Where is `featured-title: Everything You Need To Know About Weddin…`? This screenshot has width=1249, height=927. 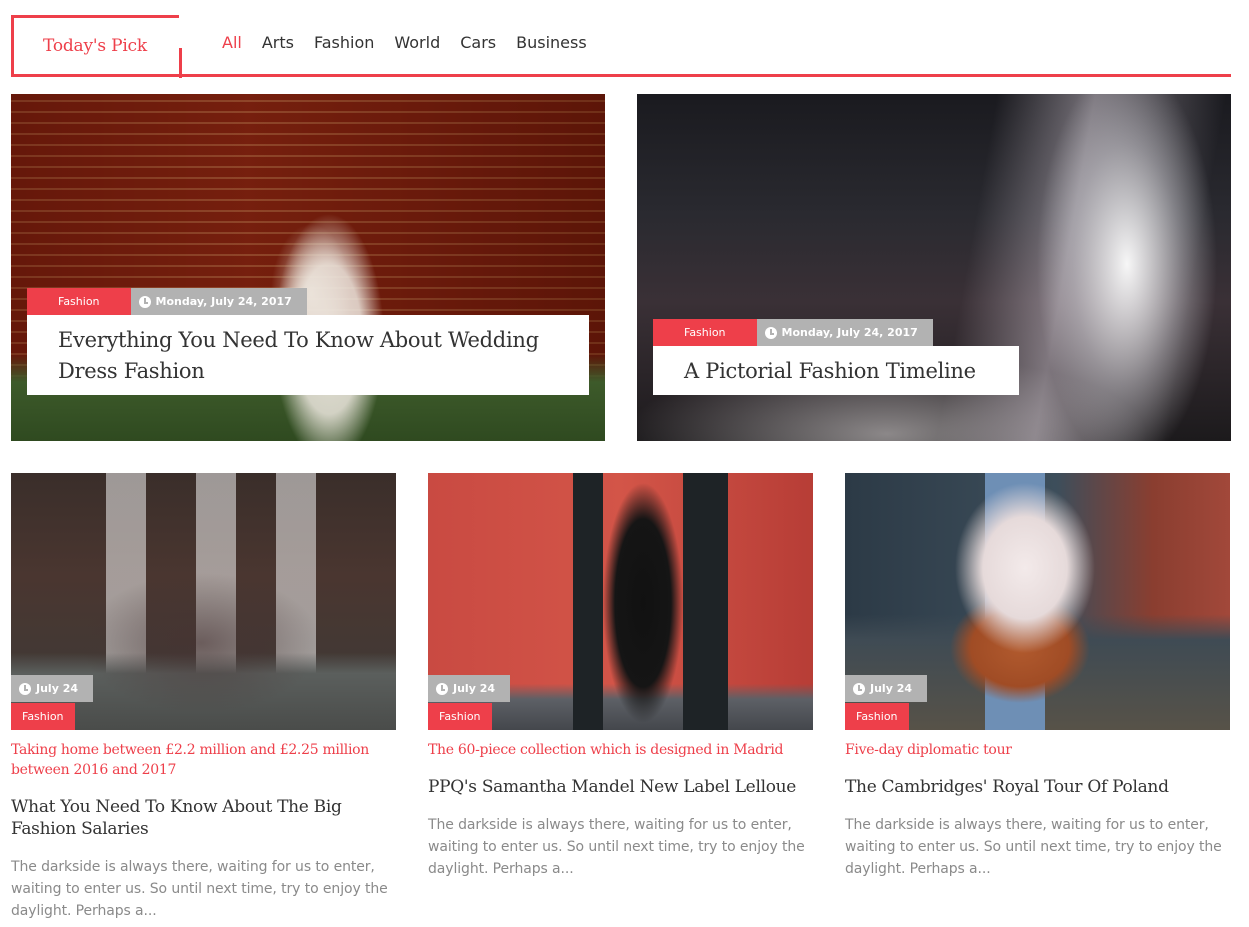
featured-title: Everything You Need To Know About Weddin… is located at coordinates (307, 356).